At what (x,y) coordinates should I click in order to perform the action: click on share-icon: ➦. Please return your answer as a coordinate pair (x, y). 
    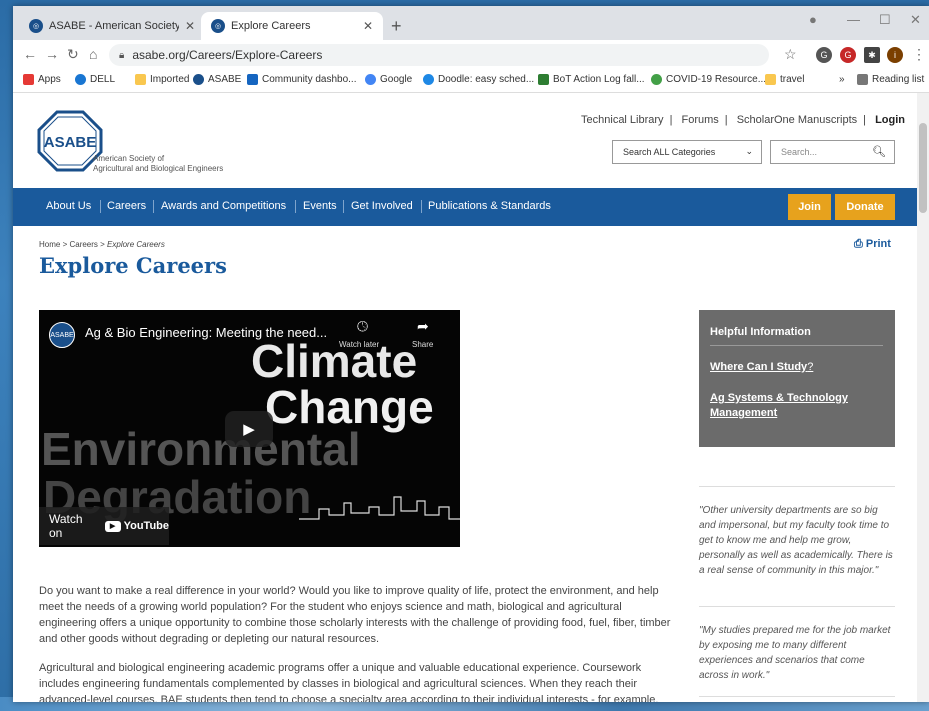
    Looking at the image, I should click on (423, 326).